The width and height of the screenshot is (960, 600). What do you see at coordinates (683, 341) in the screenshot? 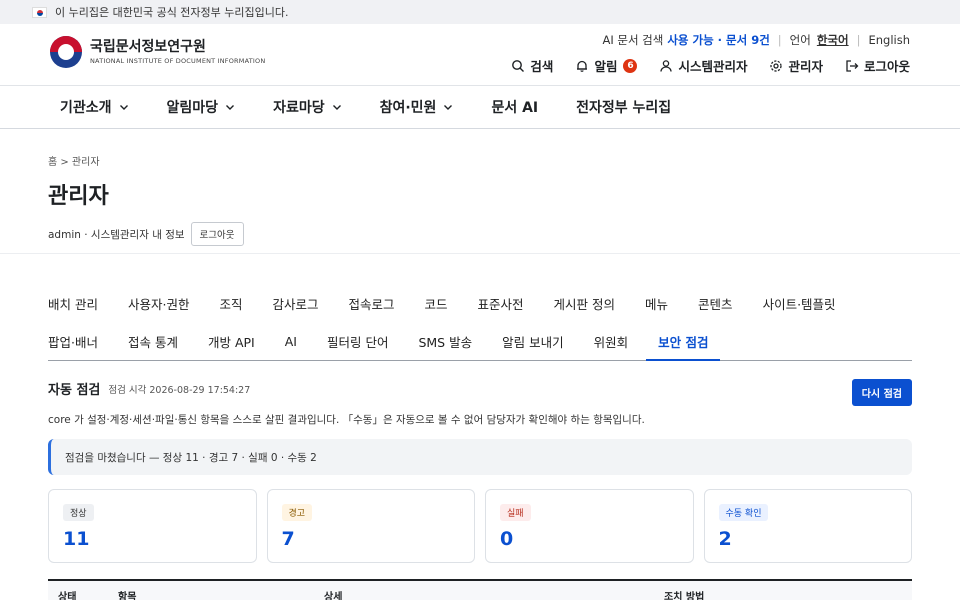
I see `tab-security-check: 보안 점검` at bounding box center [683, 341].